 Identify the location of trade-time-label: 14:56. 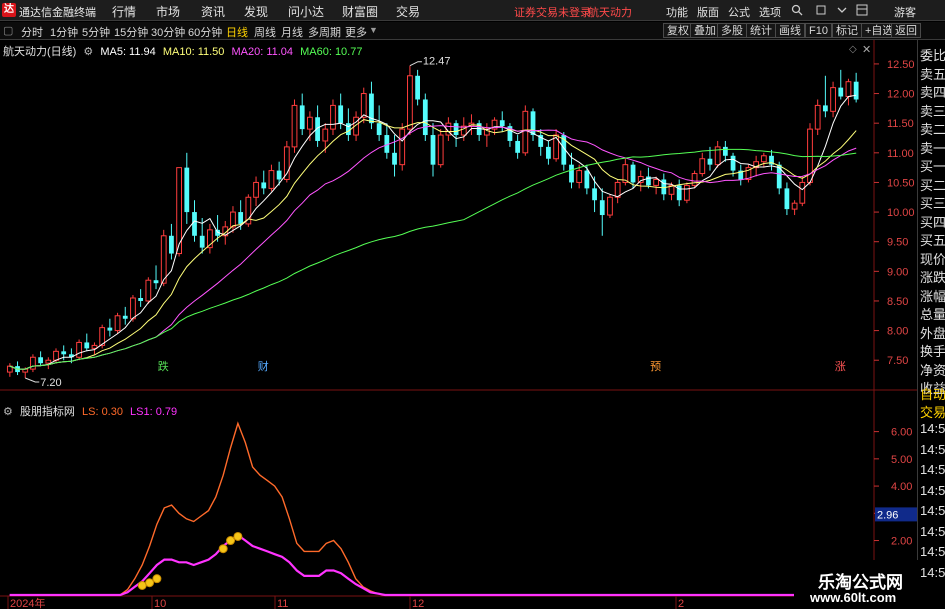
(932, 449).